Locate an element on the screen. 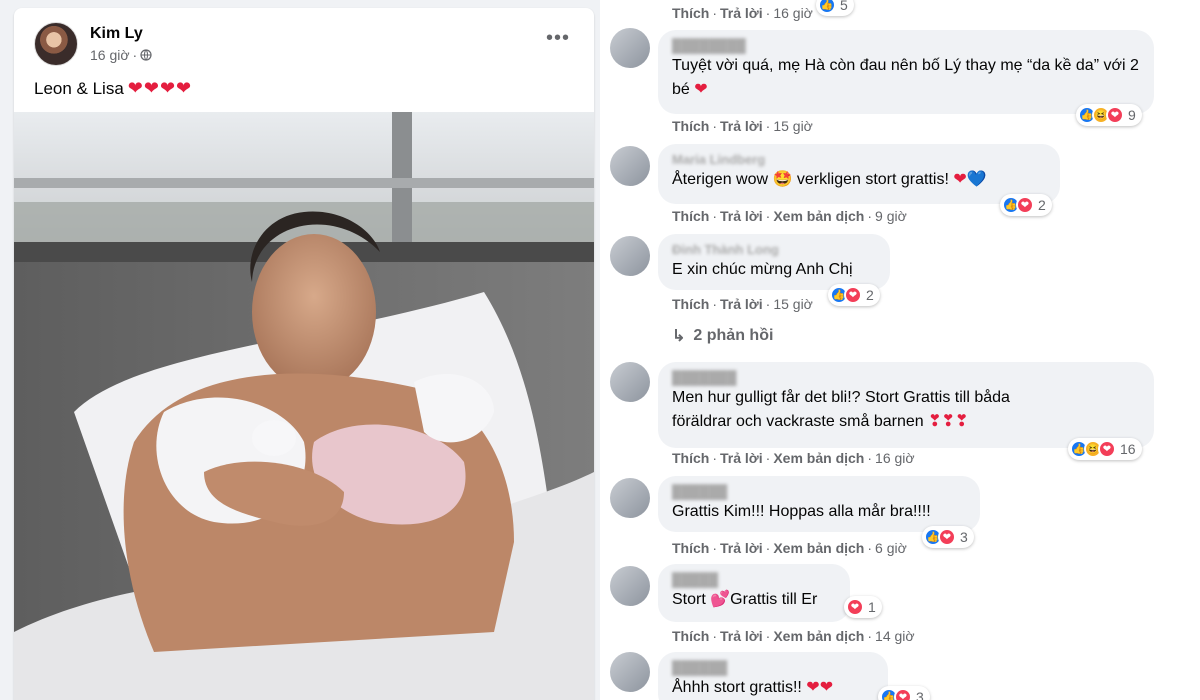 The image size is (1200, 700). globe-icon is located at coordinates (146, 55).